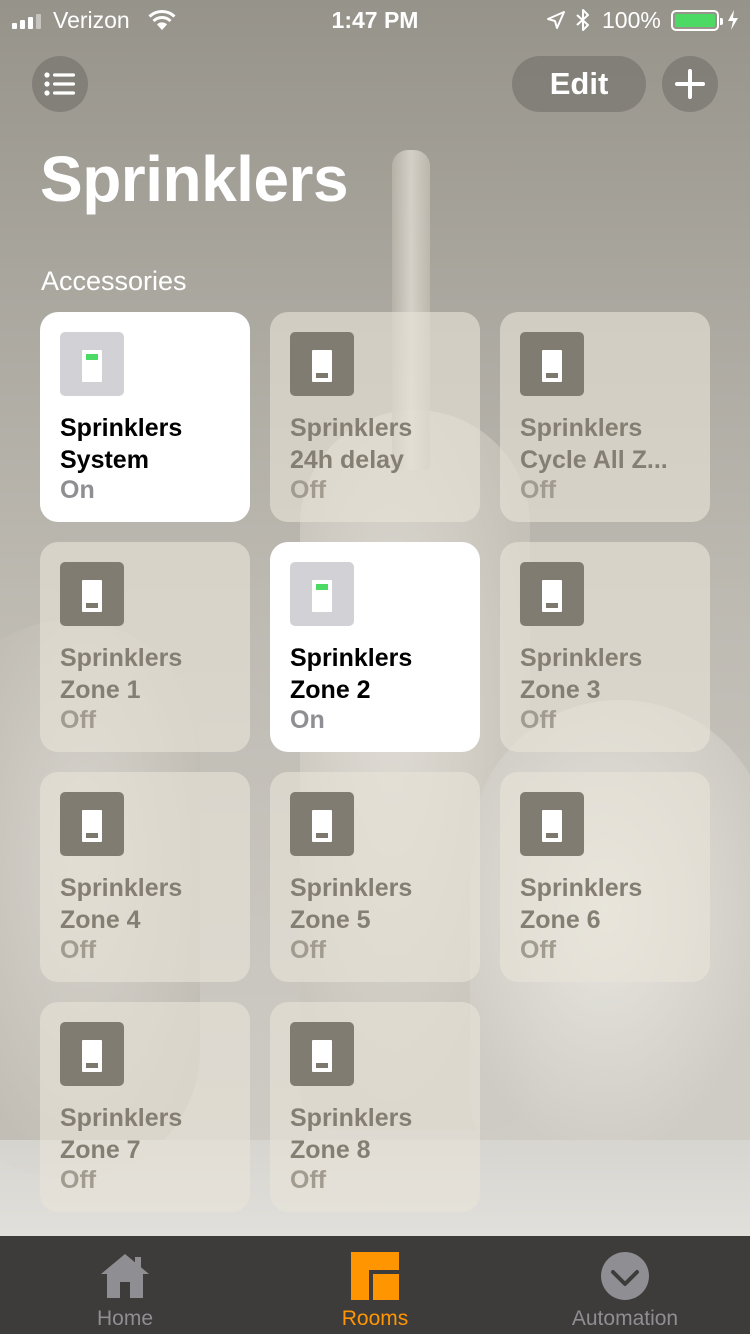  I want to click on list-button, so click(60, 84).